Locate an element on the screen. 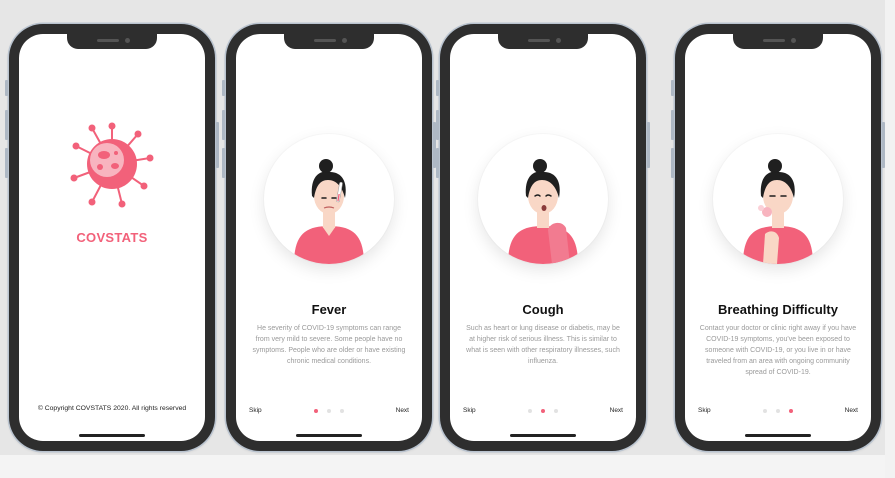  slide-title: Cough is located at coordinates (543, 309).